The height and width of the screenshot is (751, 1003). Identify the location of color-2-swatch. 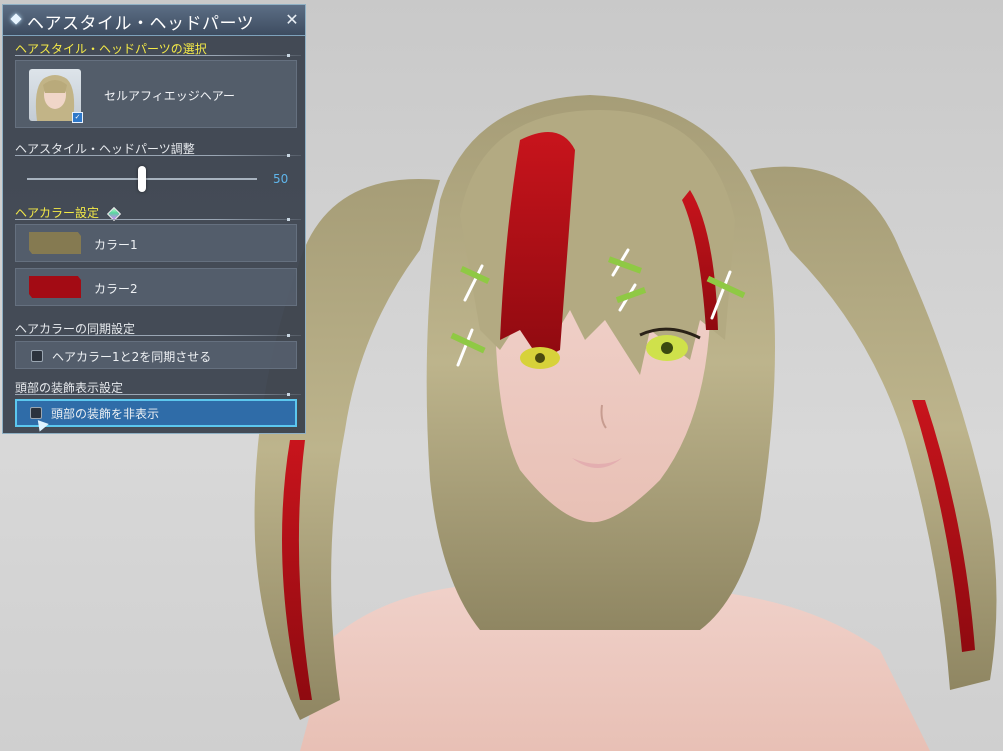
(55, 287).